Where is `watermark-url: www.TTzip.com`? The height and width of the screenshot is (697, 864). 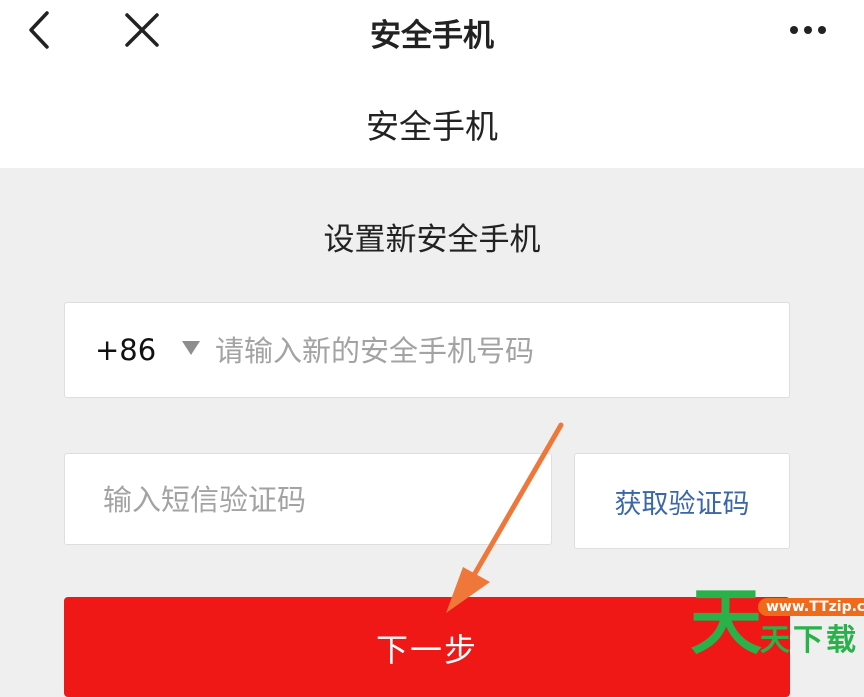
watermark-url: www.TTzip.com is located at coordinates (811, 607).